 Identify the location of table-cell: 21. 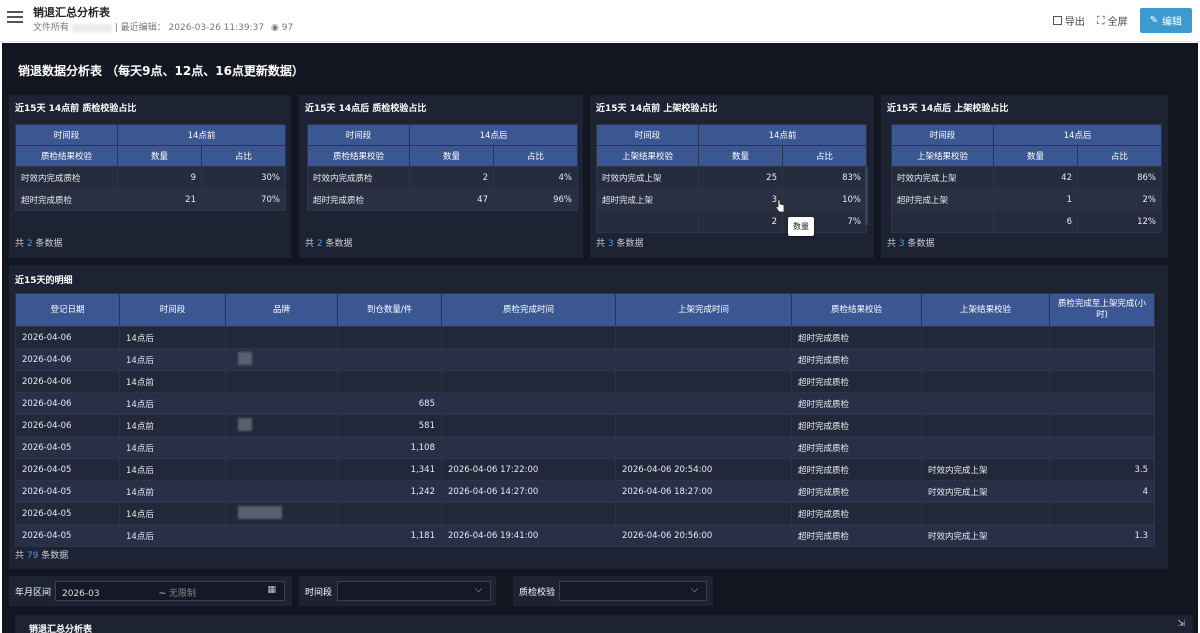
(159, 199).